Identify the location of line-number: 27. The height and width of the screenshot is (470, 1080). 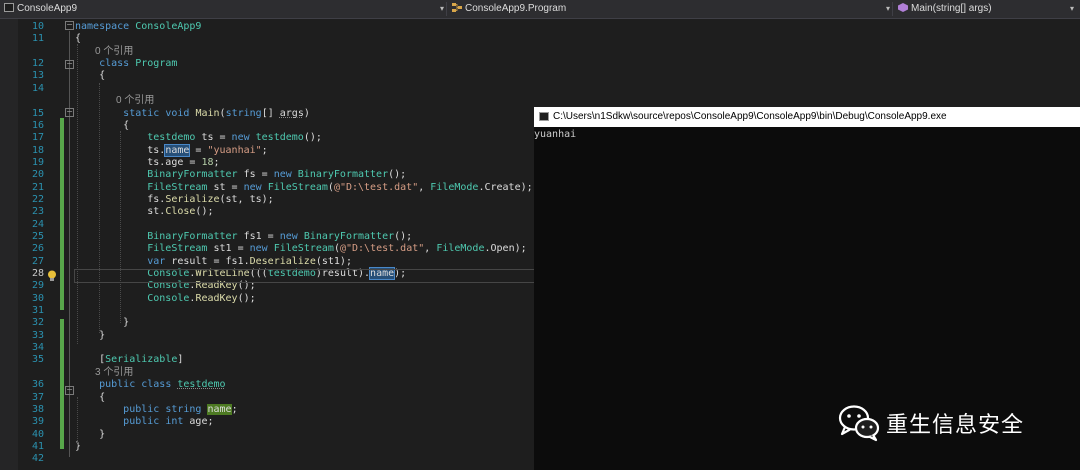
(37, 261).